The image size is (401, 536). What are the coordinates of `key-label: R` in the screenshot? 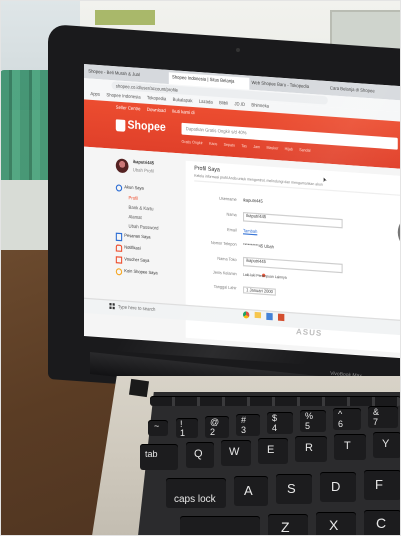 It's located at (309, 448).